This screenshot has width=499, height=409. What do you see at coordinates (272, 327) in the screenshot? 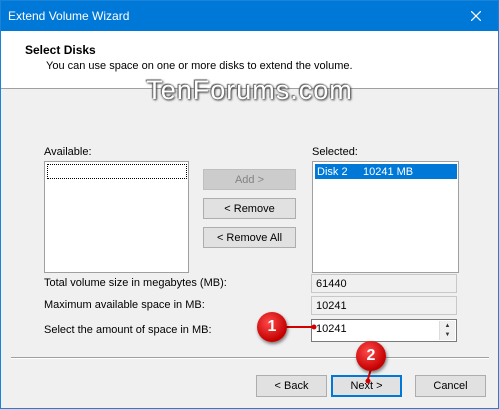
I see `callout-badge-1: 1` at bounding box center [272, 327].